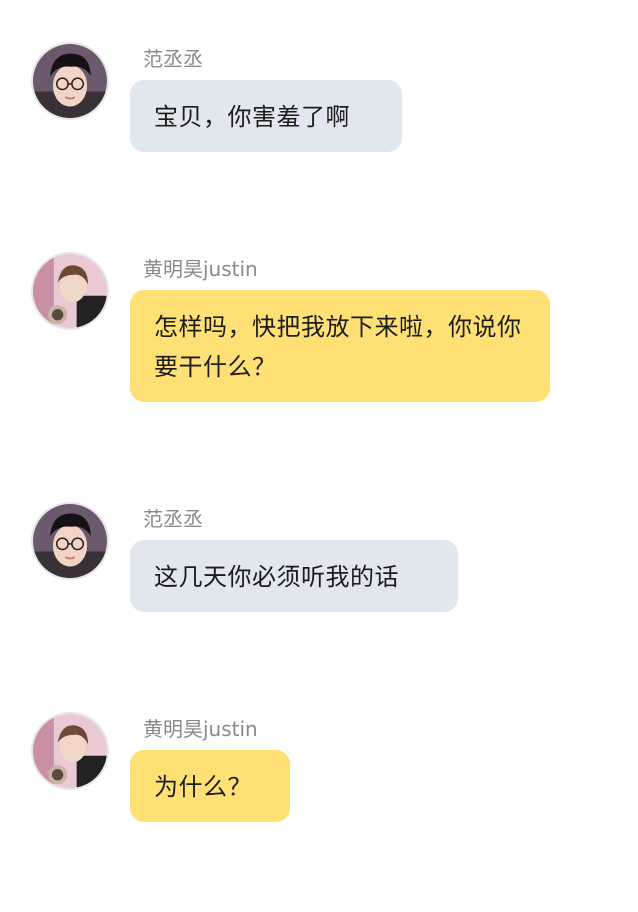 The width and height of the screenshot is (638, 912). I want to click on message-text: 怎样吗，快把我放下来啦，你说你要干什么？, so click(338, 347).